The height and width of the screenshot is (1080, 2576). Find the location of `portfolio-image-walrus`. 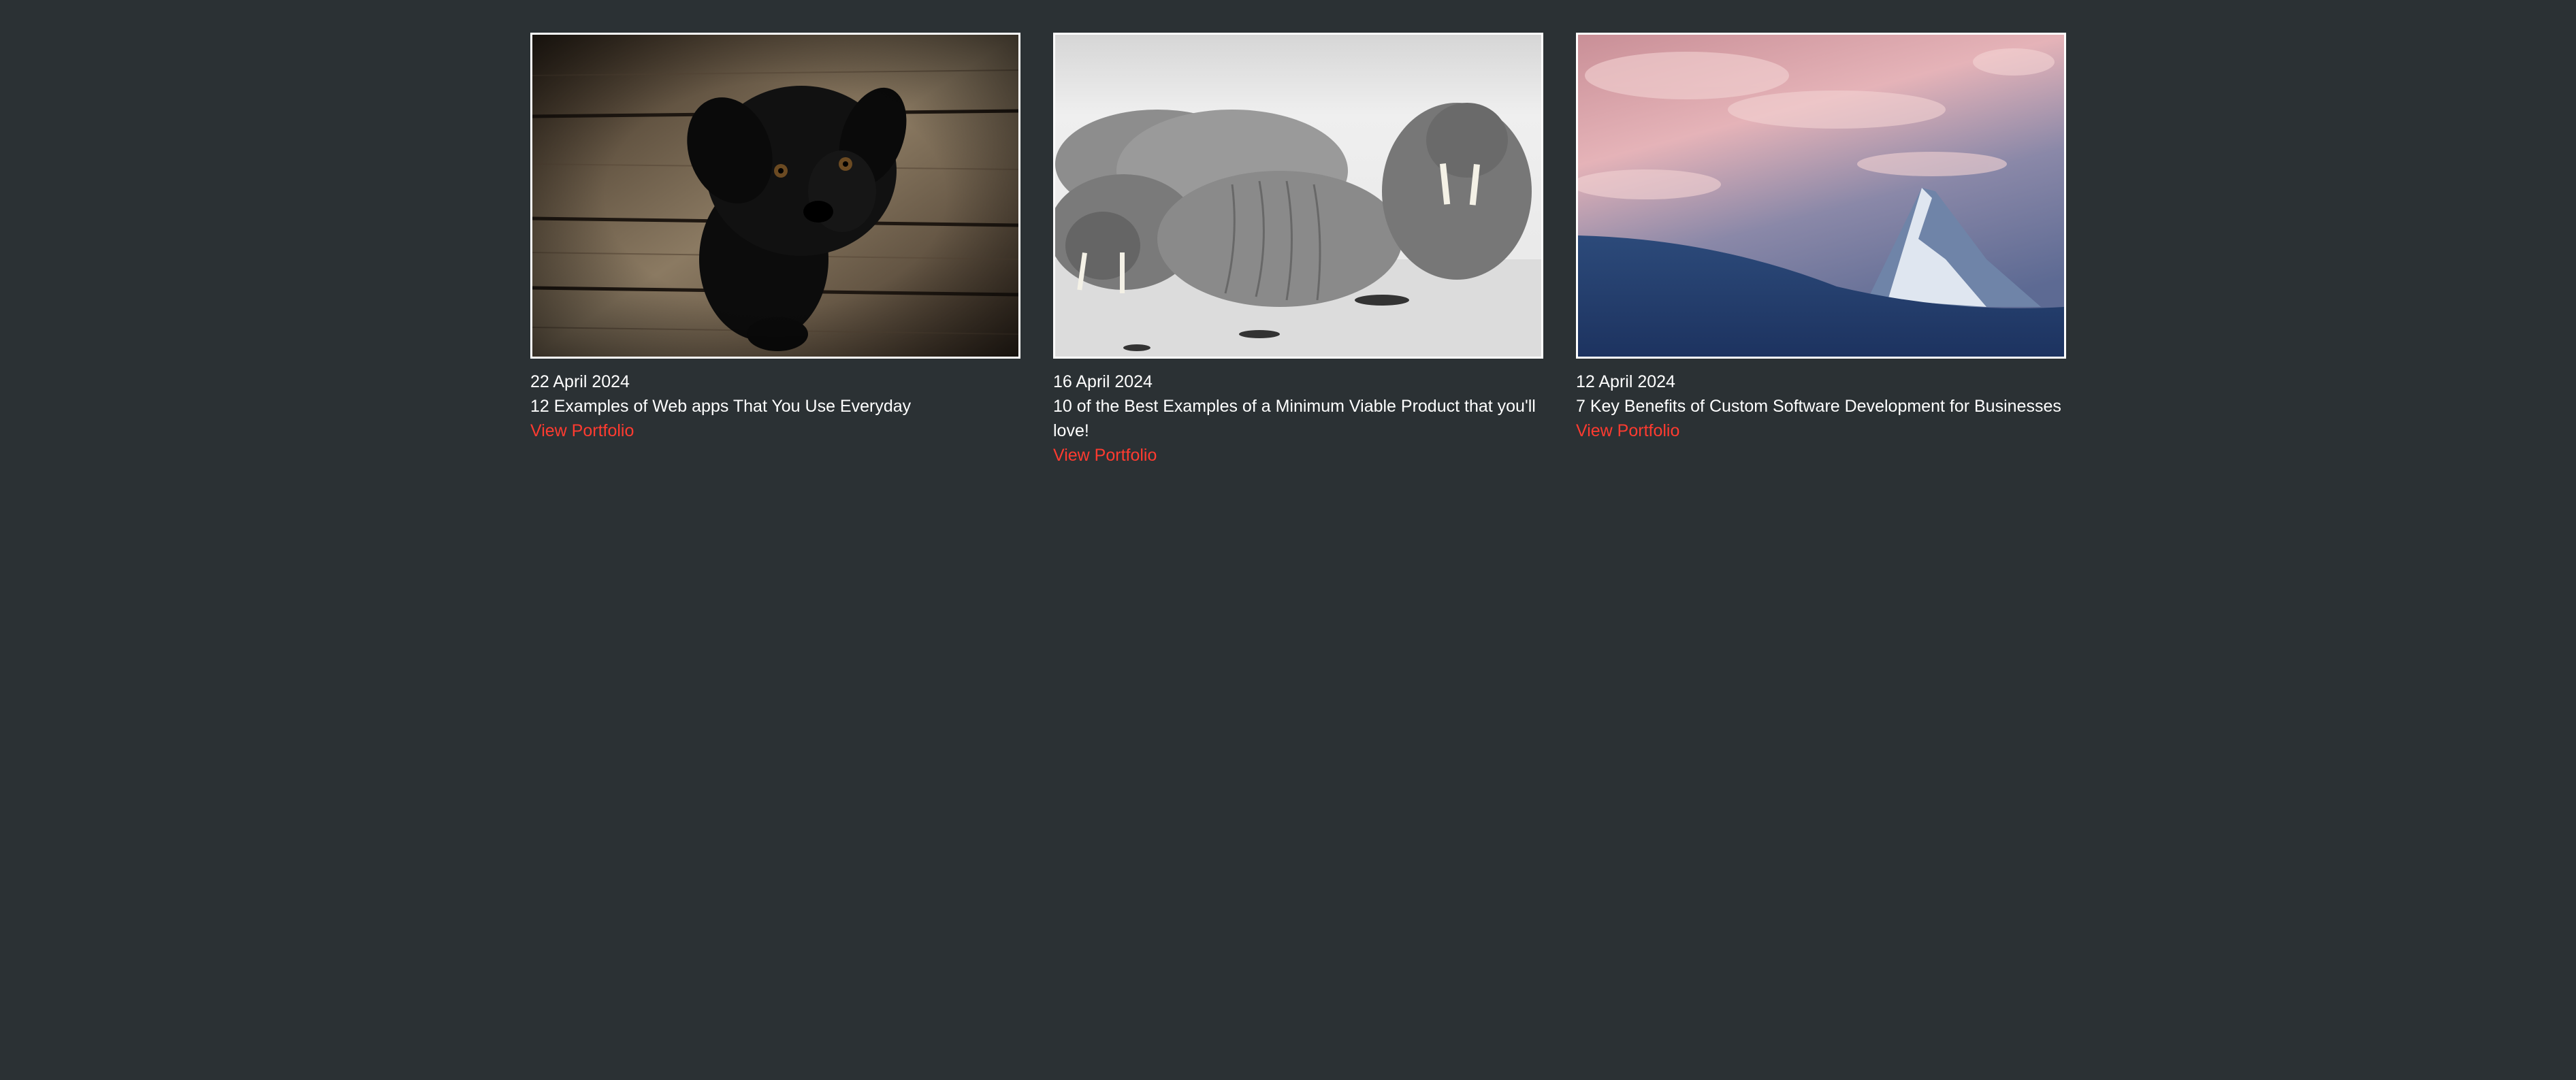

portfolio-image-walrus is located at coordinates (1298, 196).